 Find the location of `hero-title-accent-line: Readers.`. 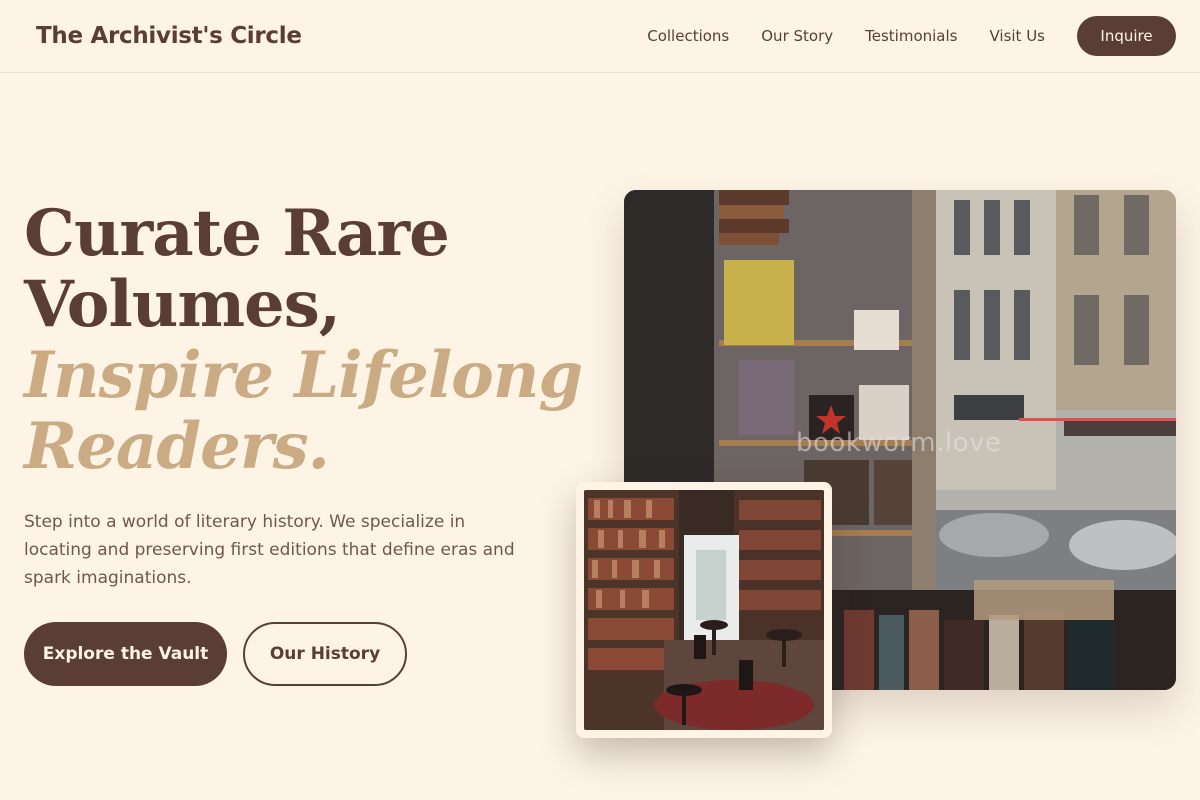

hero-title-accent-line: Readers. is located at coordinates (177, 446).